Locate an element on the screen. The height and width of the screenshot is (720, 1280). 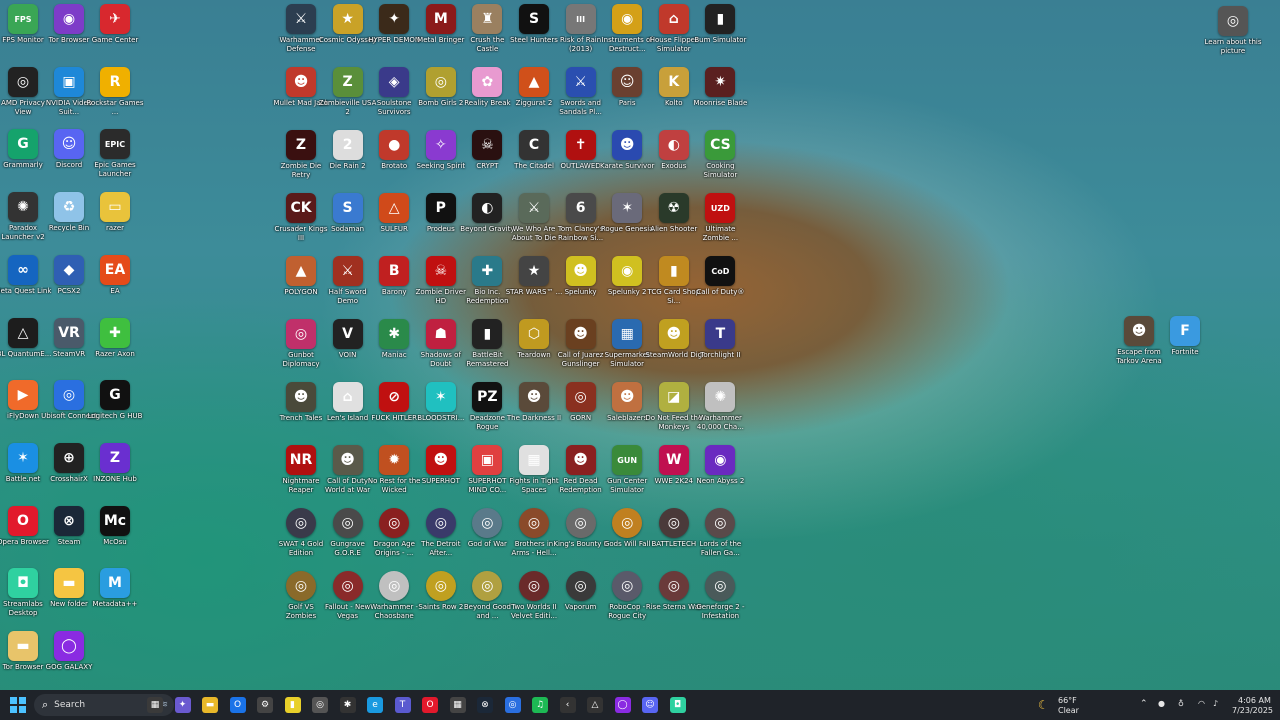
desktop-icon: ▭ razer is located at coordinates (115, 212).